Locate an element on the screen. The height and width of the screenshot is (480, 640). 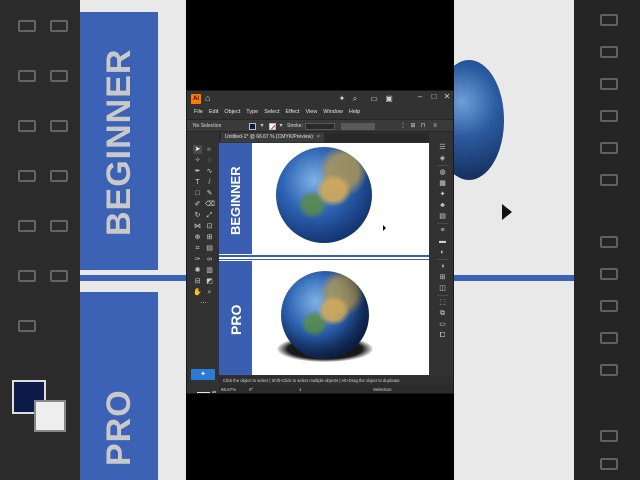
globe-3d-image is located at coordinates (325, 315).